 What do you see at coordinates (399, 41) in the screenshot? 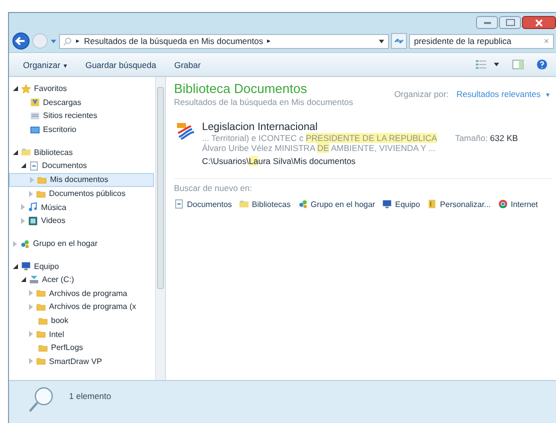
I see `refresh-icon` at bounding box center [399, 41].